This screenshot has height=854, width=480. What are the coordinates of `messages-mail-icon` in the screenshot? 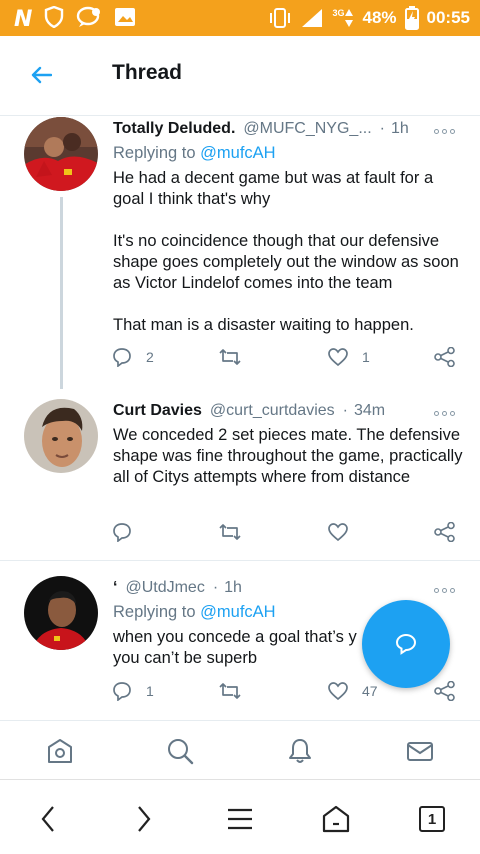 It's located at (420, 751).